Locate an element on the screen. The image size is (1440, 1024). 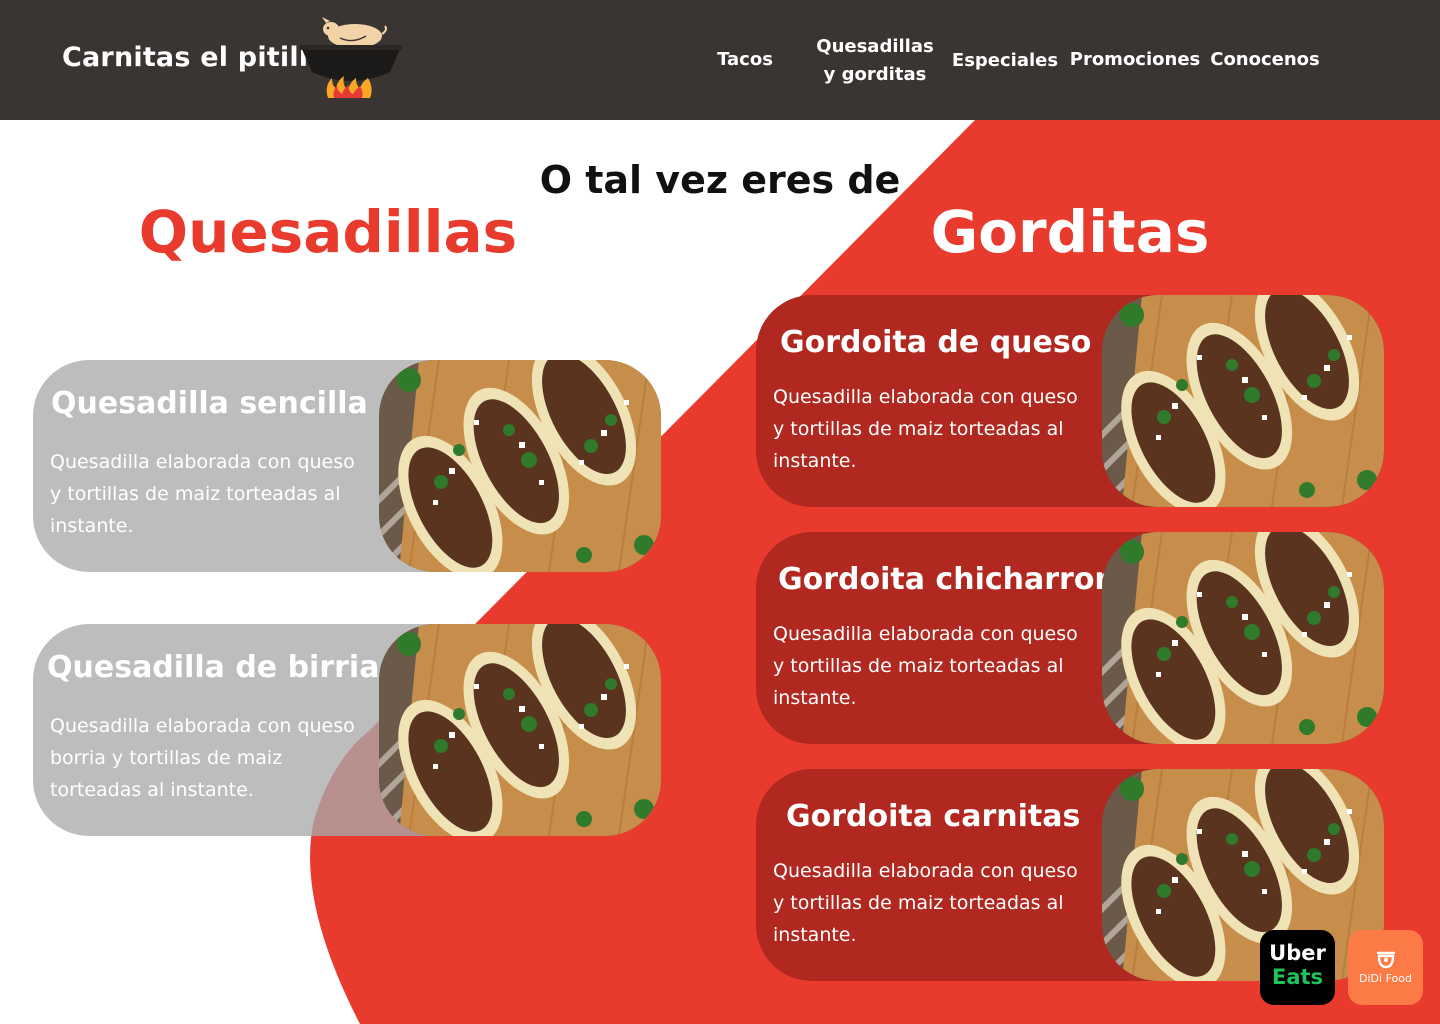
card-title: Gordoita de queso is located at coordinates (936, 342).